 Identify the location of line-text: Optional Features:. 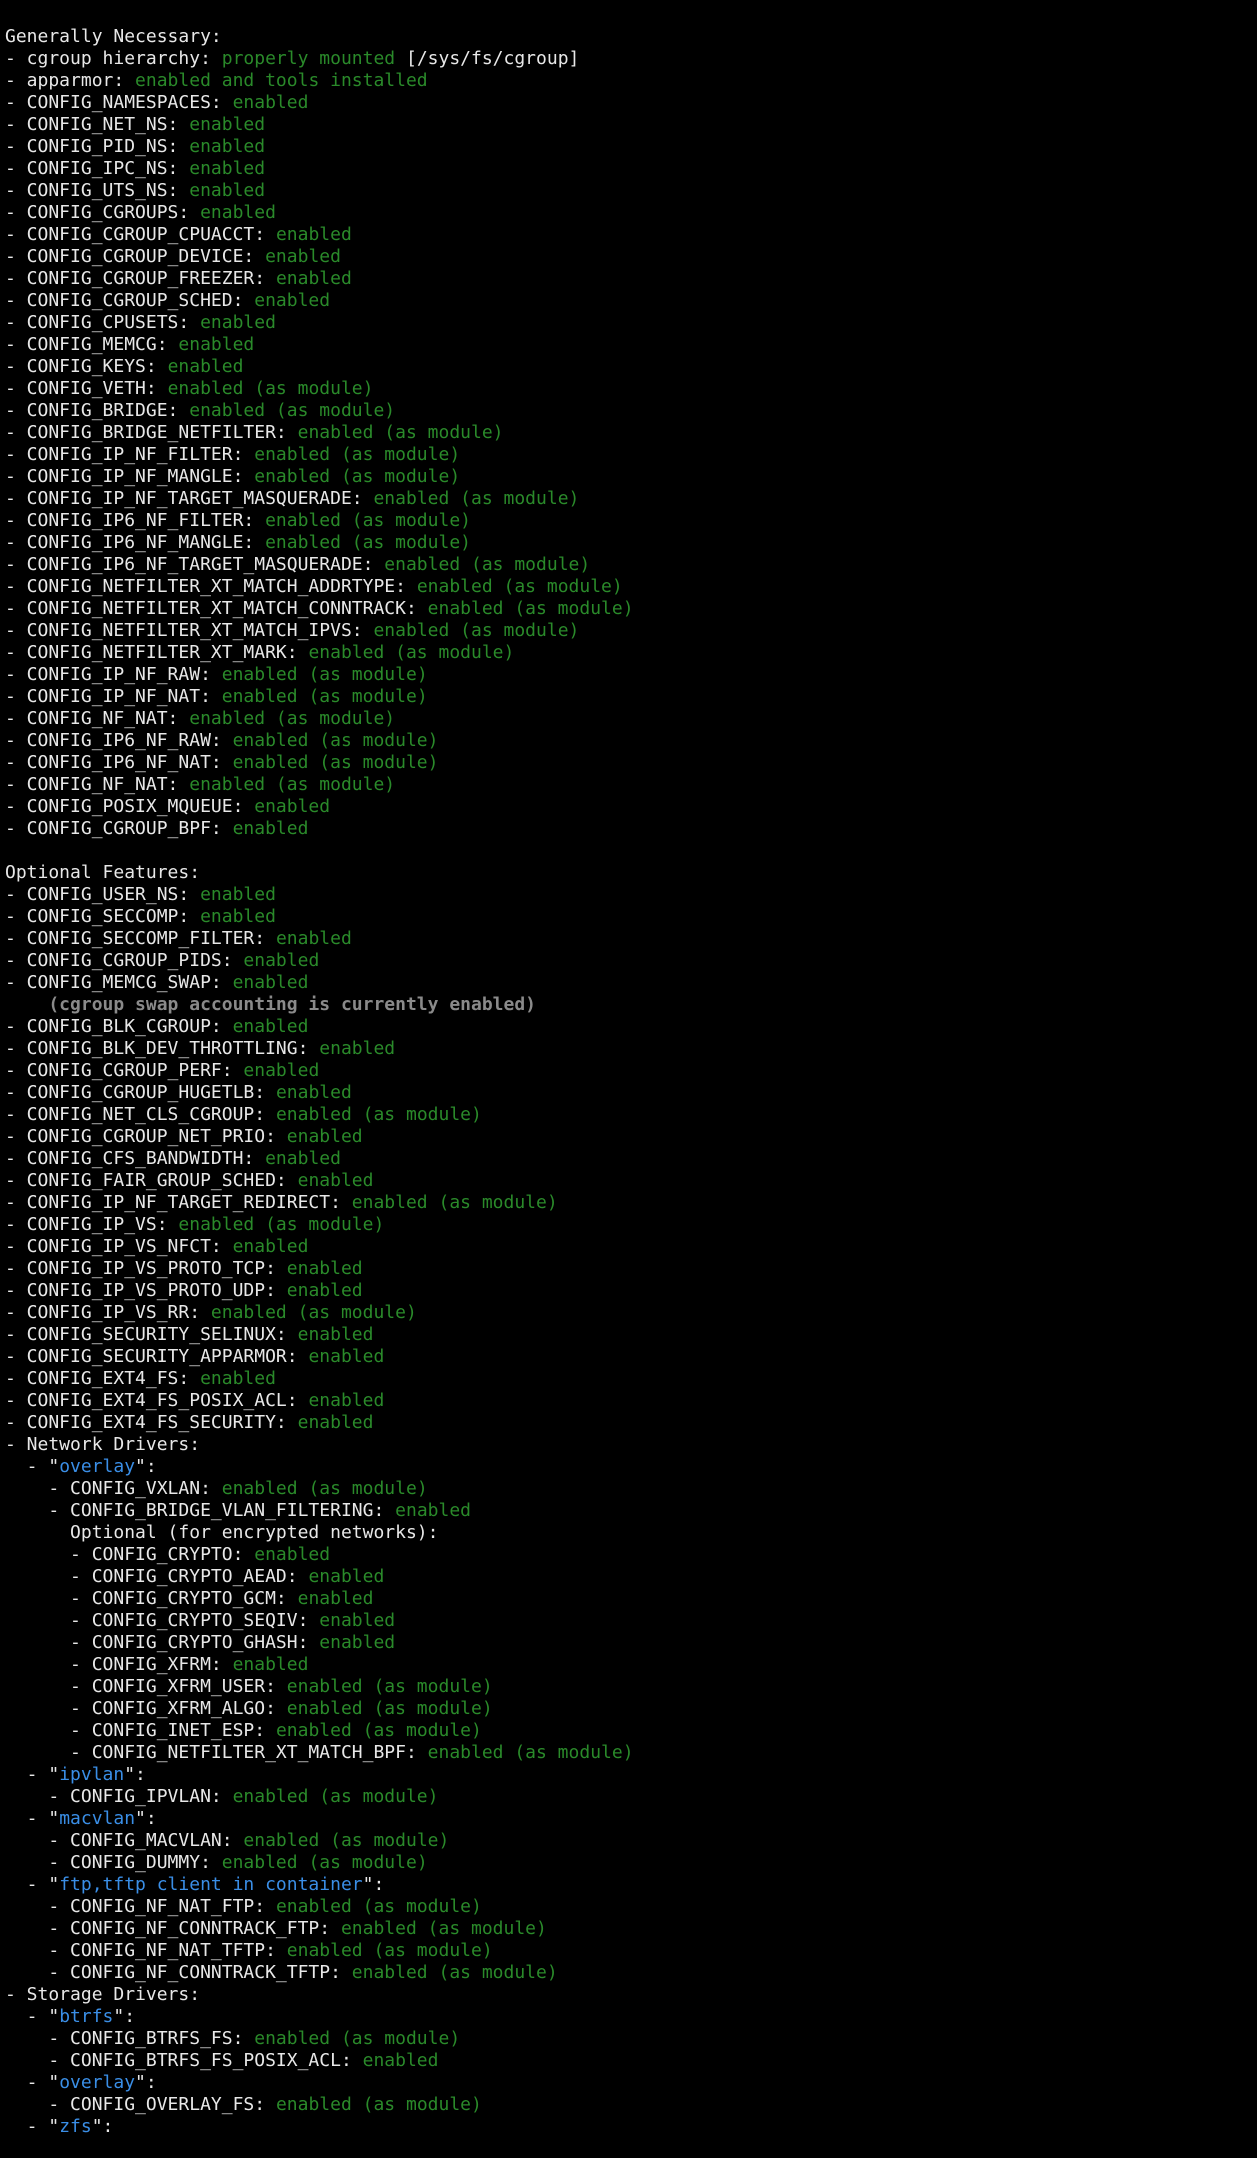
(103, 872).